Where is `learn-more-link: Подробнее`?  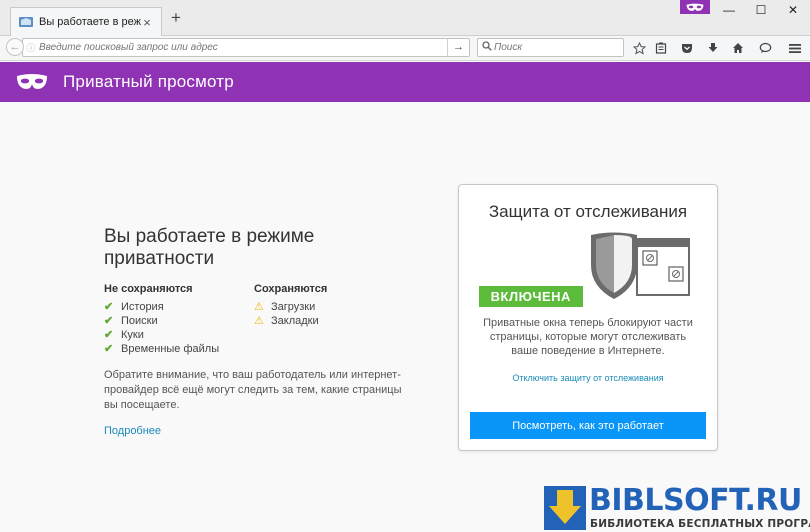
learn-more-link: Подробнее is located at coordinates (132, 431).